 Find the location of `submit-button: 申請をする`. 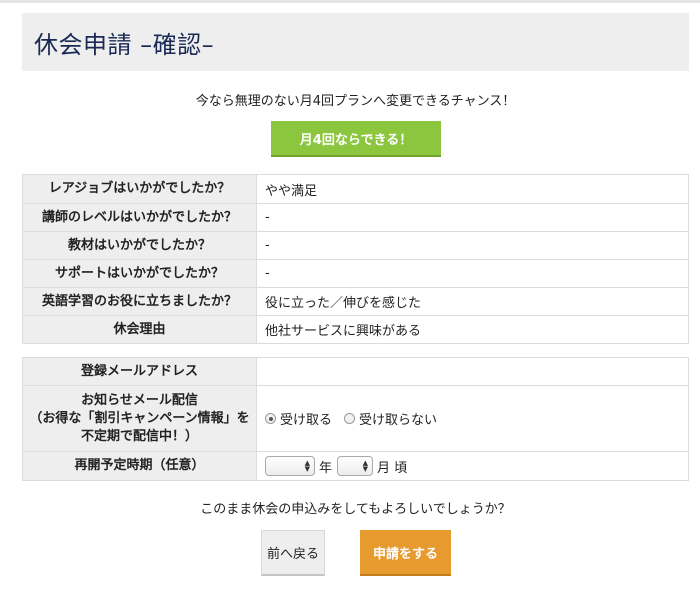

submit-button: 申請をする is located at coordinates (405, 553).